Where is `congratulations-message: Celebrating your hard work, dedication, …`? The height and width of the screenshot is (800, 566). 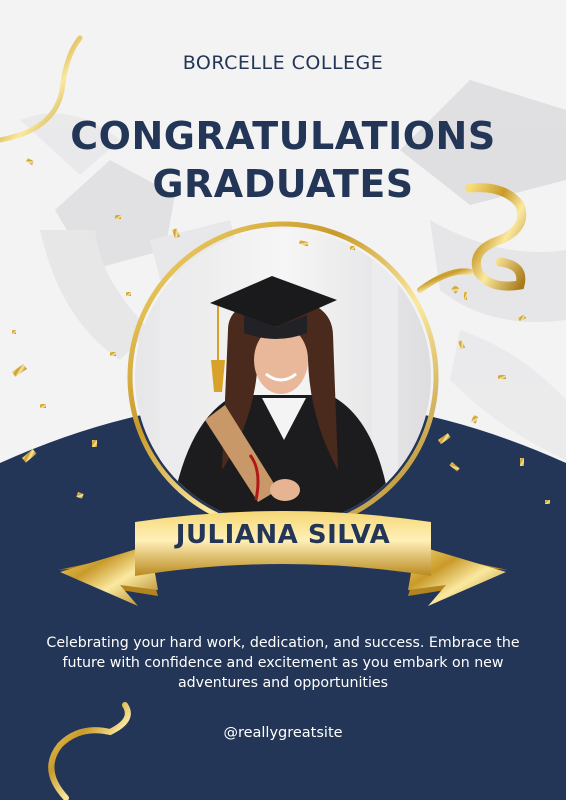 congratulations-message: Celebrating your hard work, dedication, … is located at coordinates (283, 663).